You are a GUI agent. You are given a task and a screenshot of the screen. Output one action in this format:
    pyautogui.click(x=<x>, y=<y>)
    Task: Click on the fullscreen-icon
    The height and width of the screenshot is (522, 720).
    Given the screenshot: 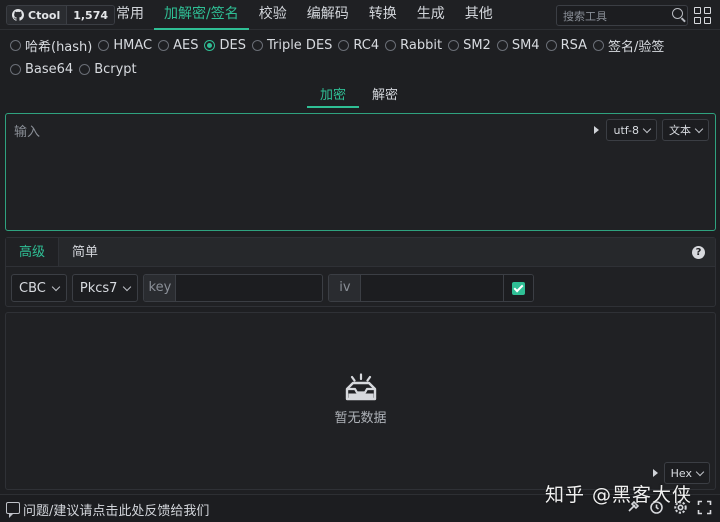 What is the action you would take?
    pyautogui.click(x=704, y=507)
    